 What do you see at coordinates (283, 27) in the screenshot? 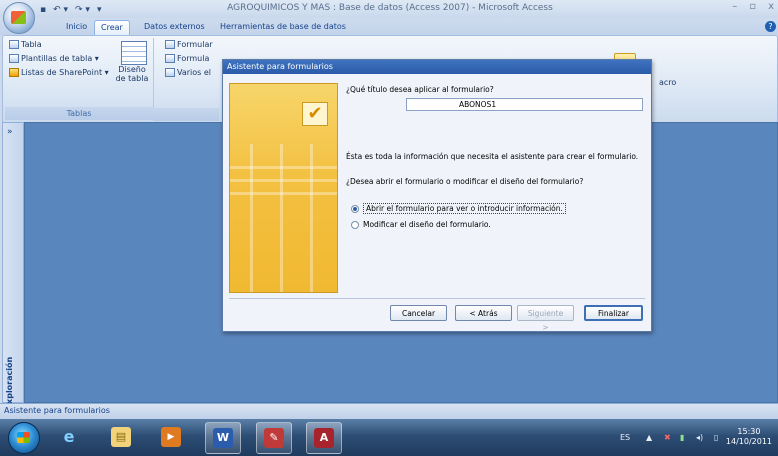
I see `tab-herramientas-base-datos: Herramientas de base de datos` at bounding box center [283, 27].